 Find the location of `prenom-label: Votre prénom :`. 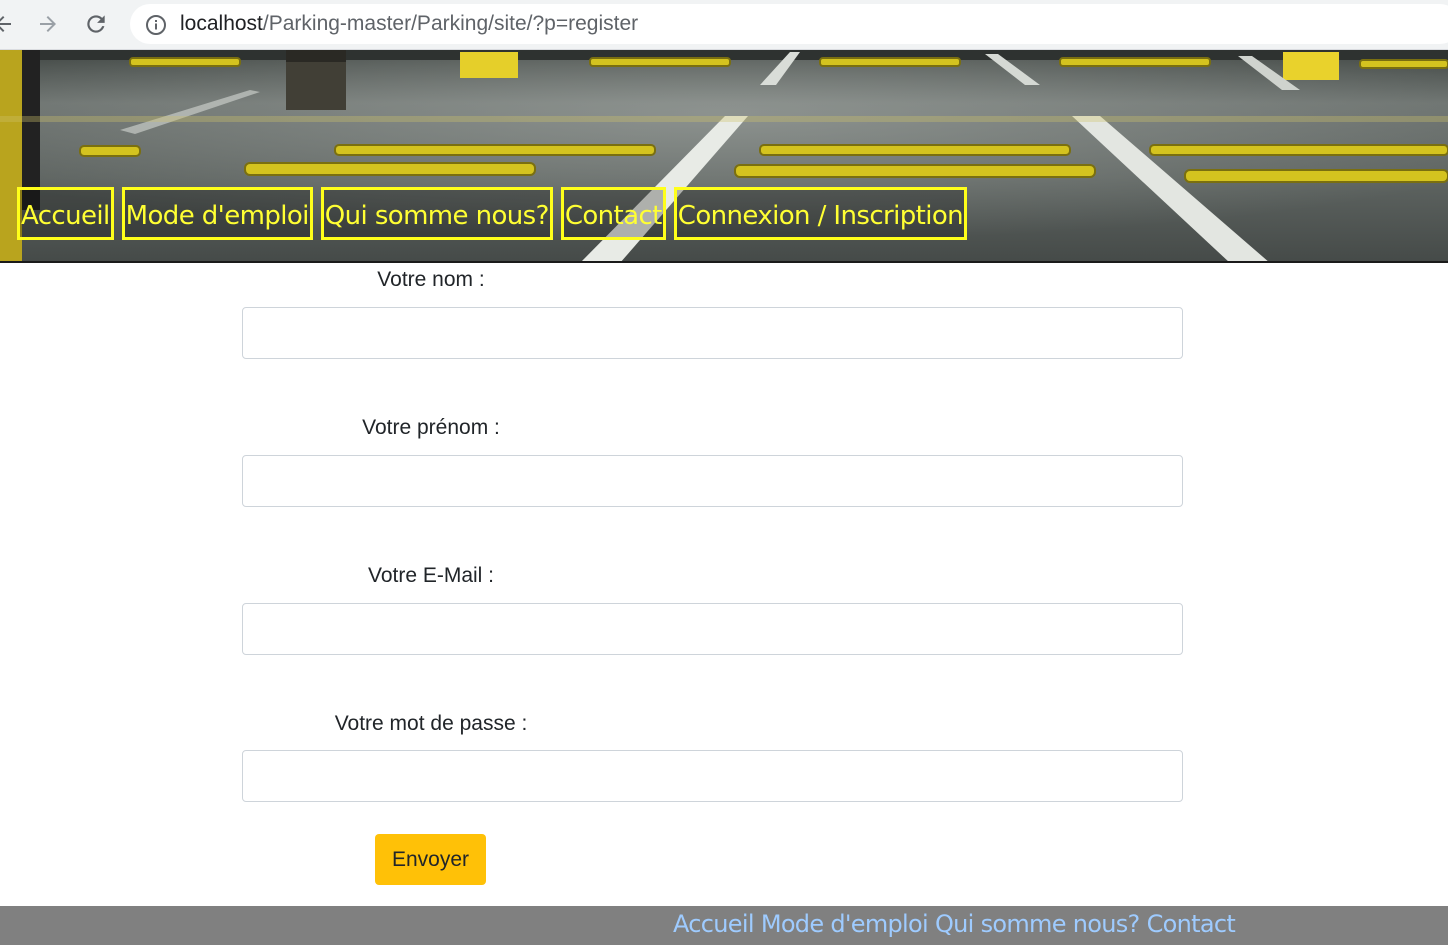

prenom-label: Votre prénom : is located at coordinates (431, 427).